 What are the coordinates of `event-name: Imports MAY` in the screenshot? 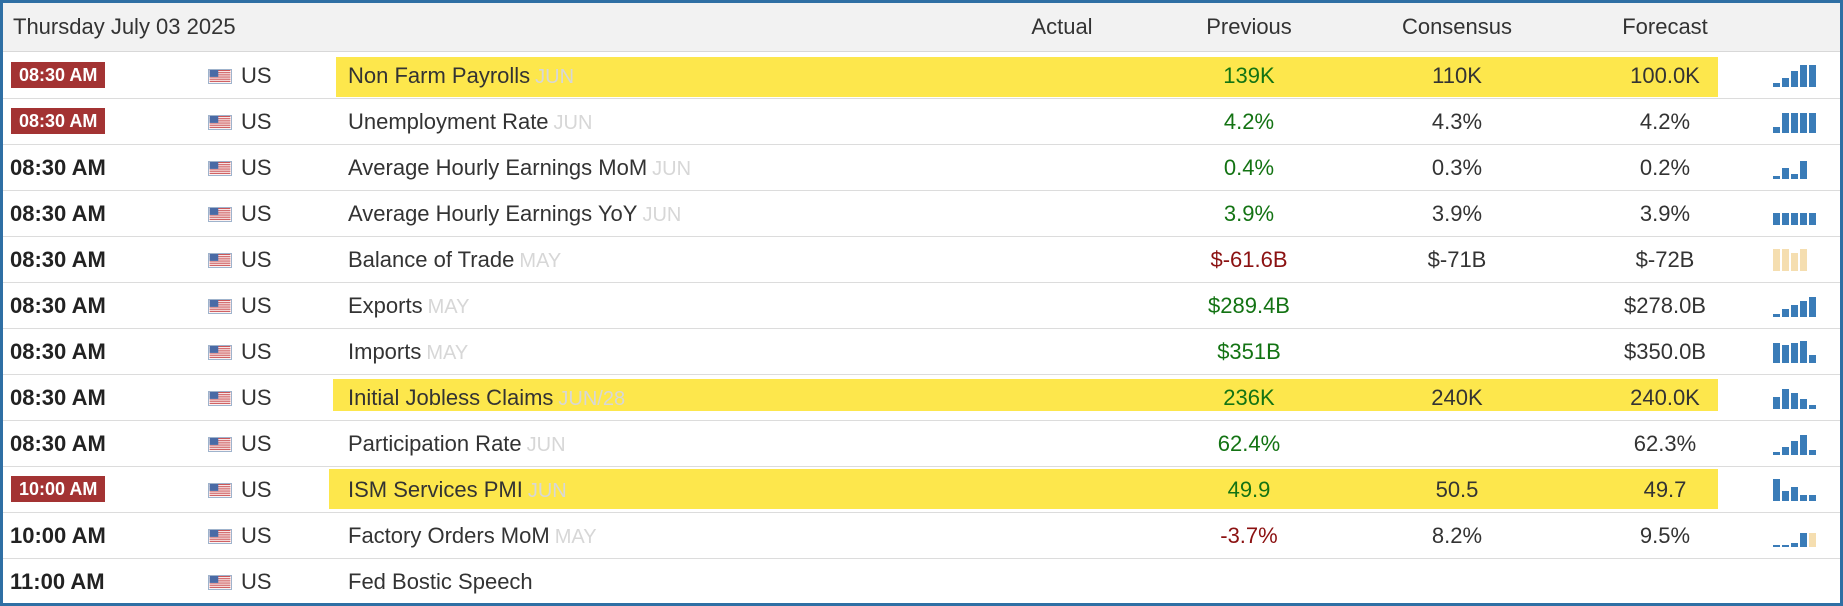 It's located at (408, 352).